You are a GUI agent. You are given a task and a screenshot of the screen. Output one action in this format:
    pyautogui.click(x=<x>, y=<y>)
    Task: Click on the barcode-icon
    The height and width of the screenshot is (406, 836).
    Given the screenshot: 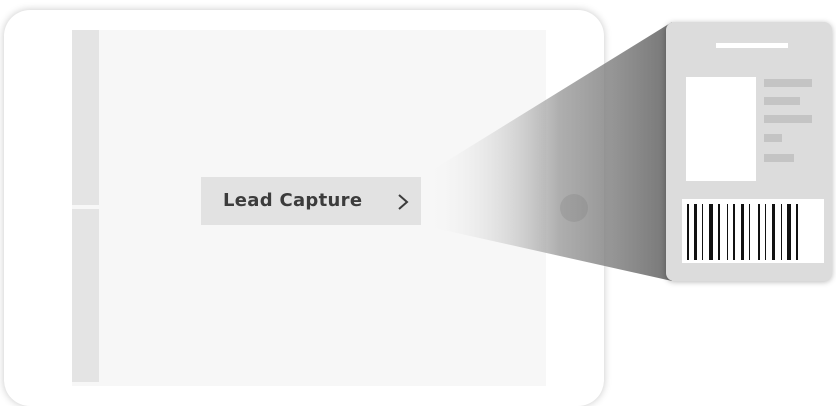 What is the action you would take?
    pyautogui.click(x=742, y=232)
    